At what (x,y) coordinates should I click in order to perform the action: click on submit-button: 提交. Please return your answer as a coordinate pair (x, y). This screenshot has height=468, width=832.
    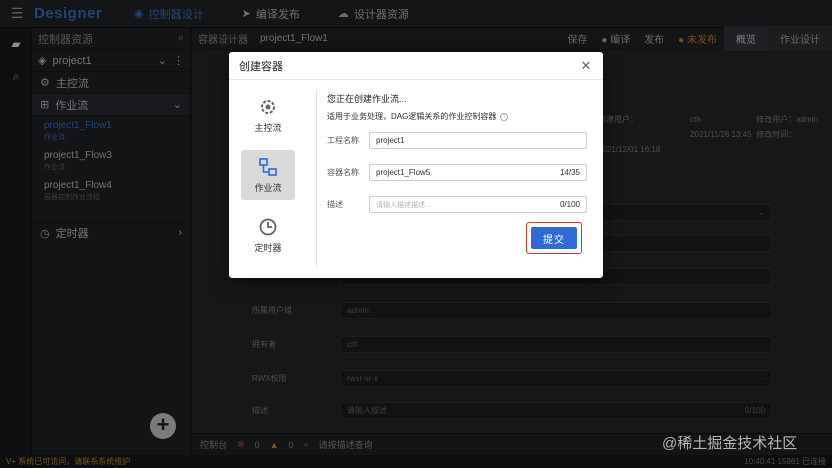
    Looking at the image, I should click on (554, 238).